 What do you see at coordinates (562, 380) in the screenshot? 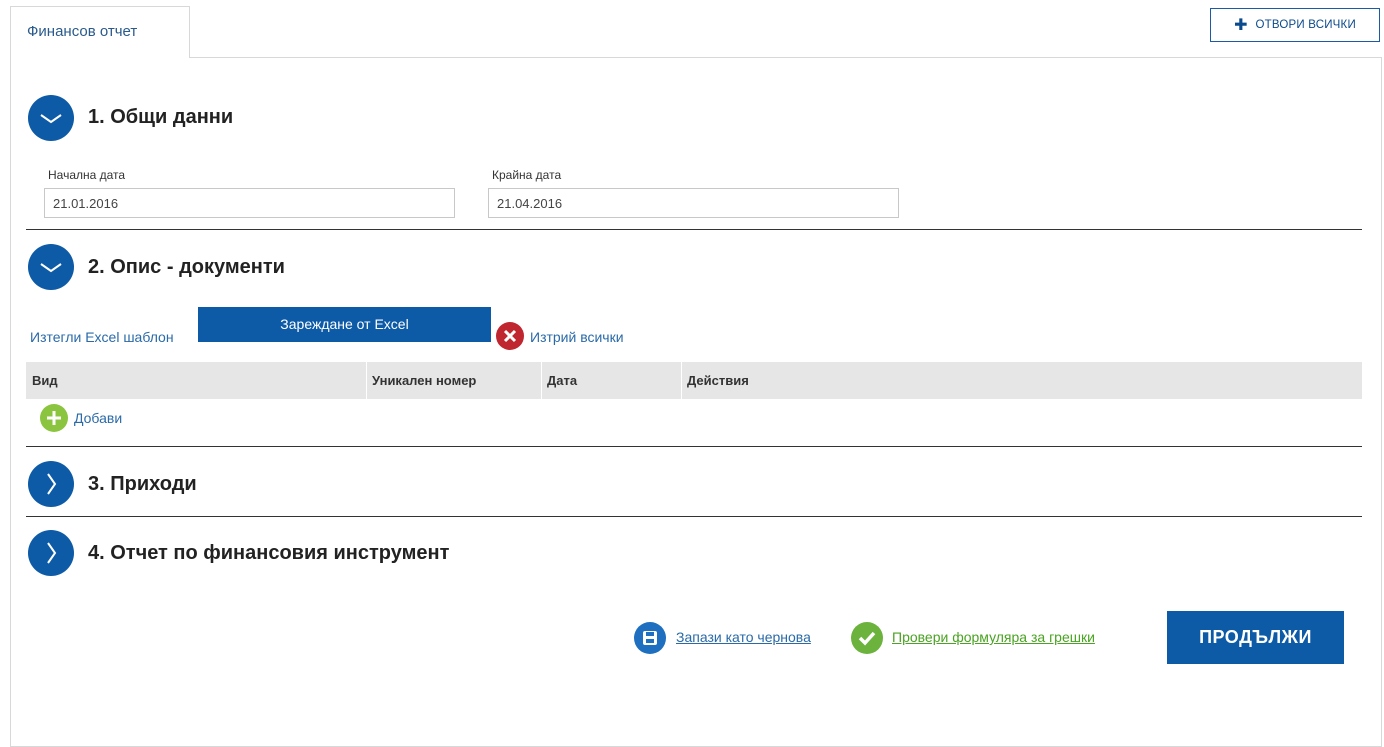
I see `column-header-date: Дата` at bounding box center [562, 380].